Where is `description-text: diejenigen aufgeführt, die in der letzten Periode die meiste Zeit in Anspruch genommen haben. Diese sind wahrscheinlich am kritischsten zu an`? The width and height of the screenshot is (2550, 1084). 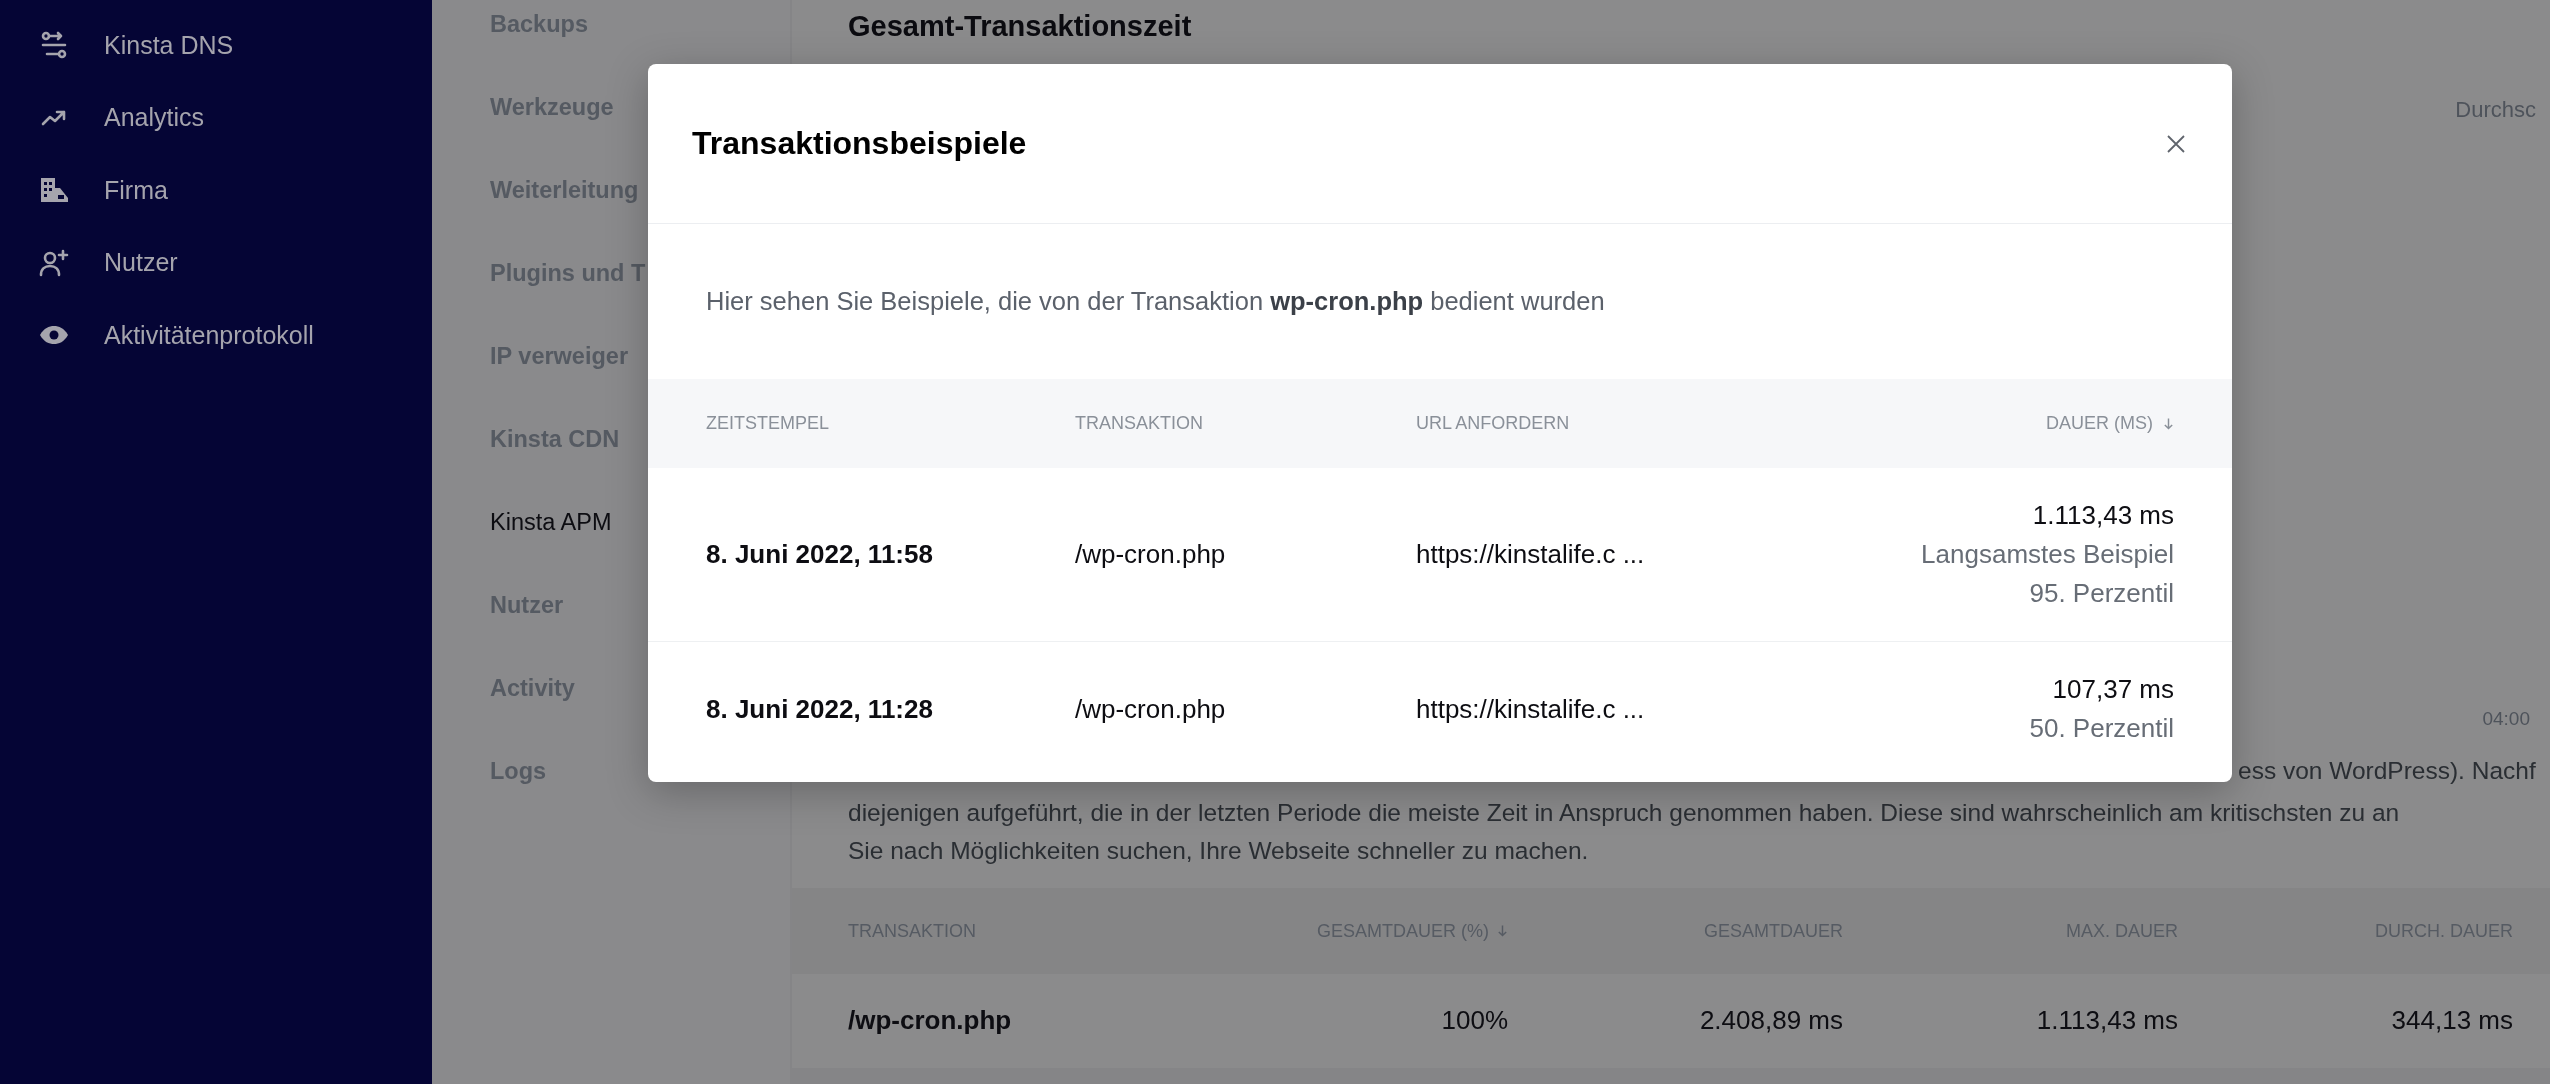
description-text: diejenigen aufgeführt, die in der letzten Periode die meiste Zeit in Anspruch genommen haben. Diese sind wahrscheinlich am kritischsten zu an is located at coordinates (1624, 813).